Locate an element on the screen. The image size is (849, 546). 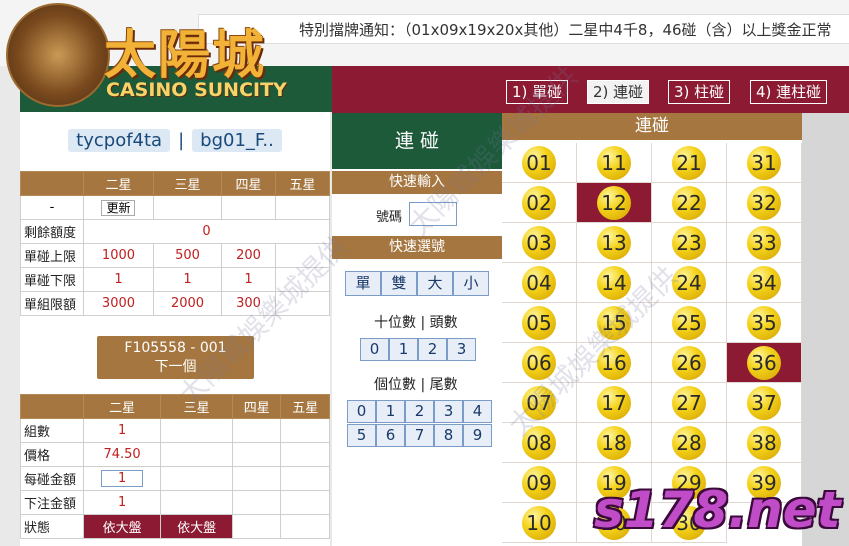
number-ball: 25 is located at coordinates (689, 323).